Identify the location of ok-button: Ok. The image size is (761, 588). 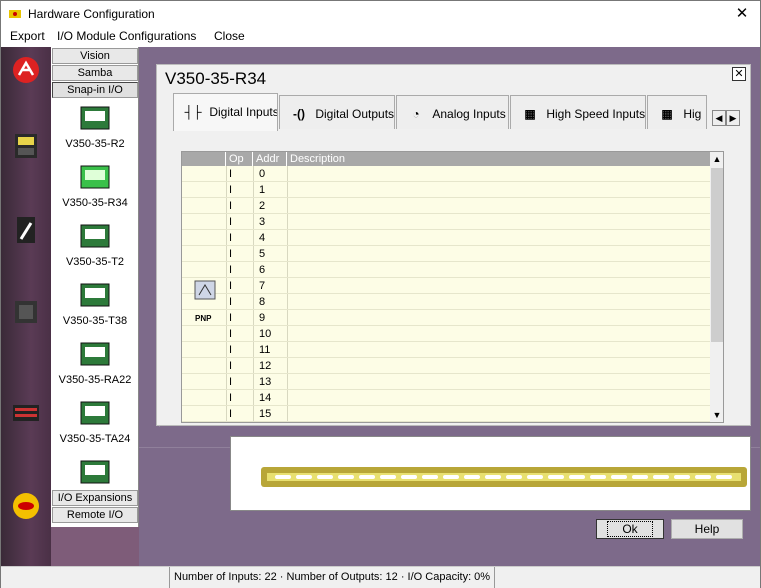
(630, 529).